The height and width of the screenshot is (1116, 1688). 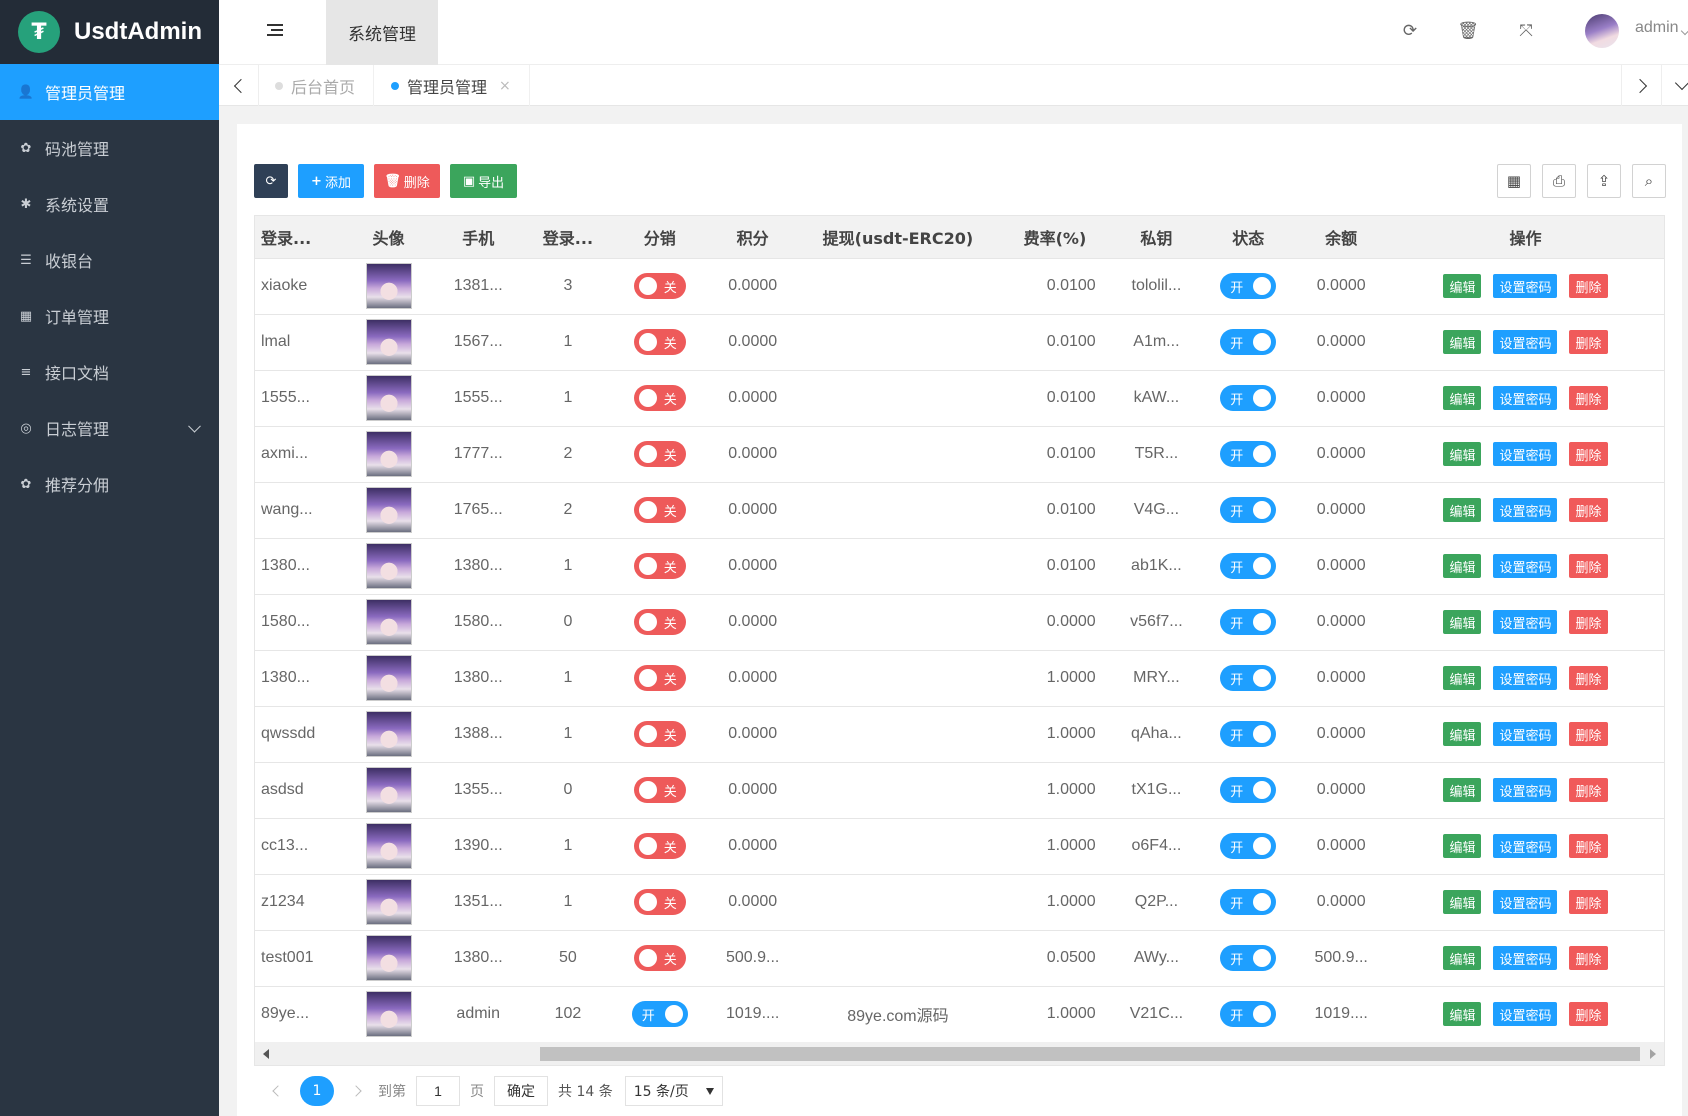 What do you see at coordinates (1602, 31) in the screenshot?
I see `user-avatar` at bounding box center [1602, 31].